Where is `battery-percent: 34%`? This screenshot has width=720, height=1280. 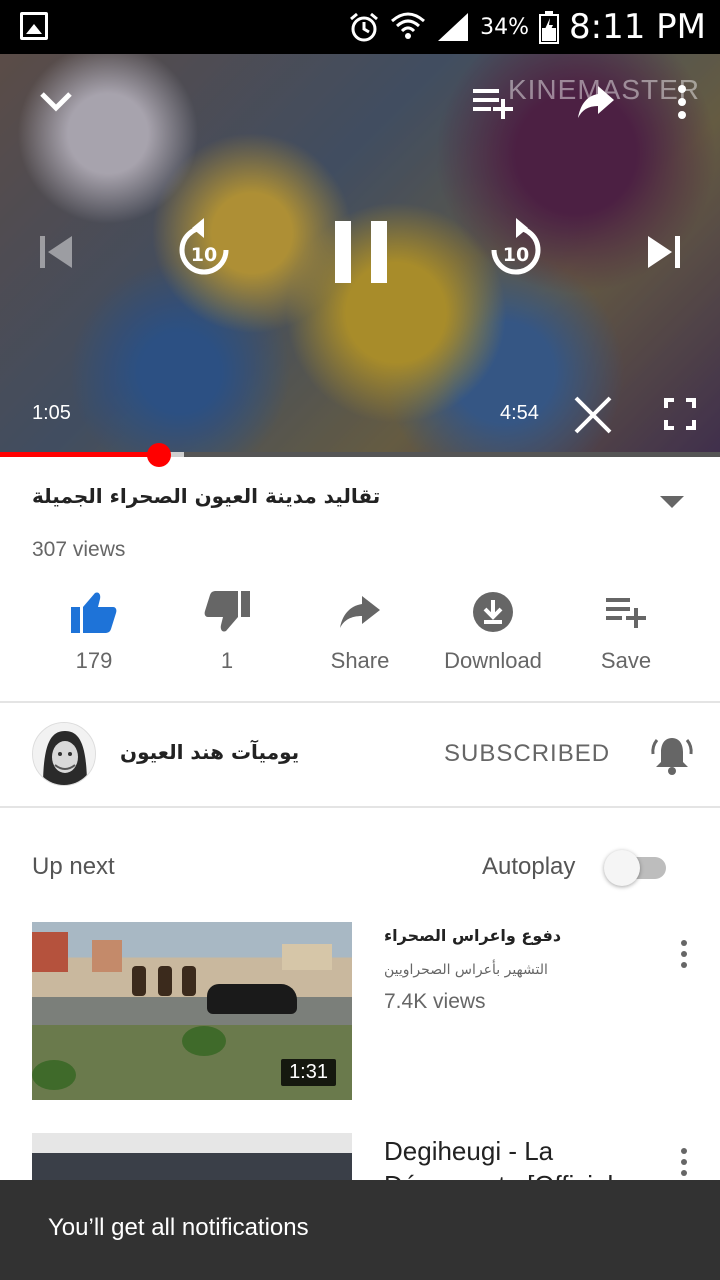 battery-percent: 34% is located at coordinates (504, 27).